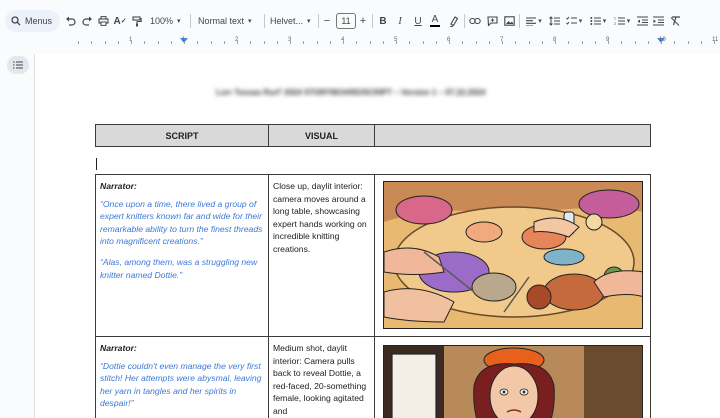 The height and width of the screenshot is (418, 720). I want to click on text-color-letter: A, so click(435, 19).